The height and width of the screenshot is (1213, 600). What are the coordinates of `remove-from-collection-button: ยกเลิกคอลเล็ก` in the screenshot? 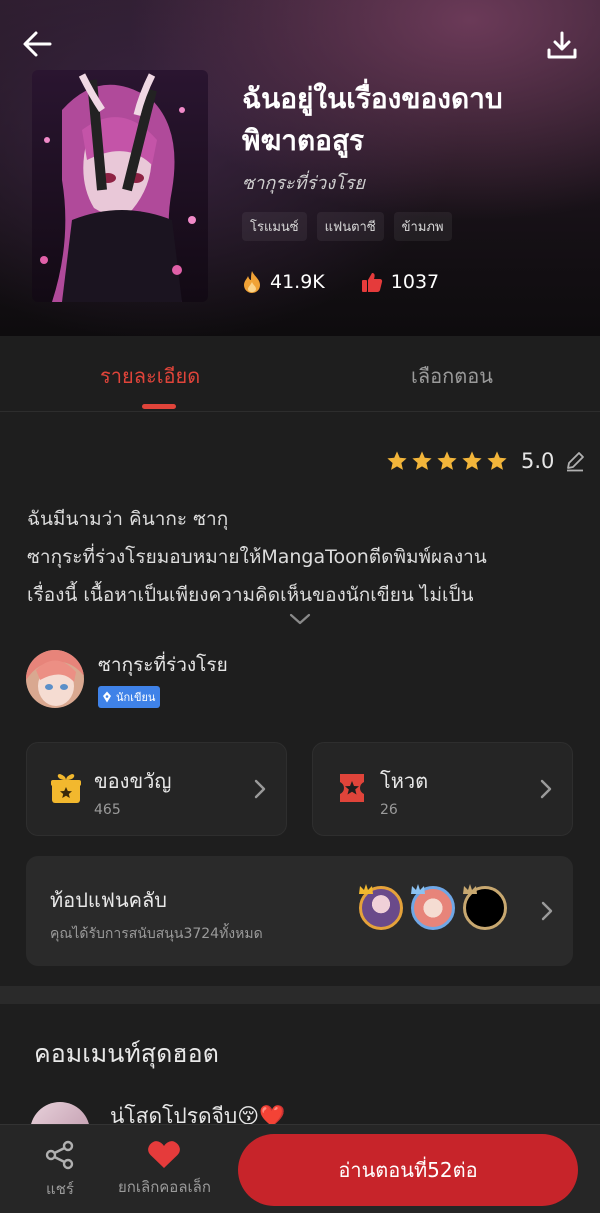 It's located at (164, 1169).